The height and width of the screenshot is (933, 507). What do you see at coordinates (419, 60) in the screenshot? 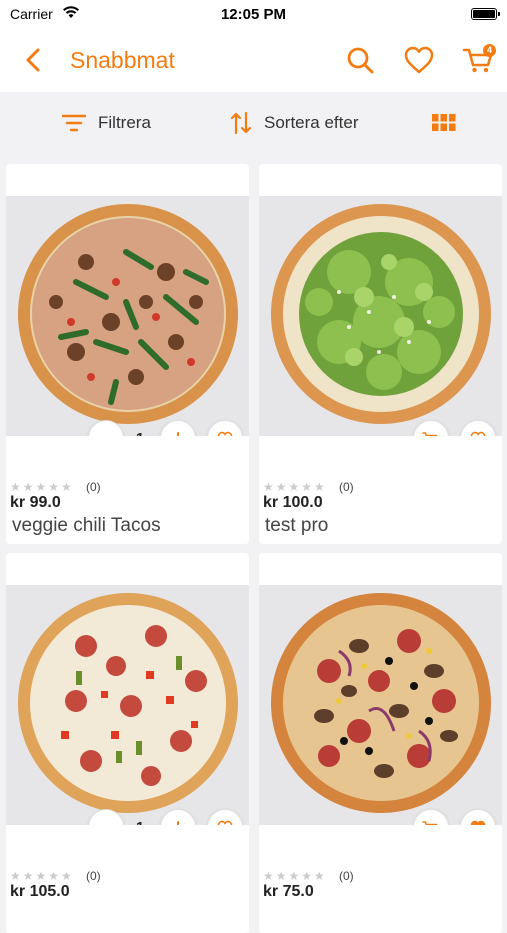
I see `heart-icon` at bounding box center [419, 60].